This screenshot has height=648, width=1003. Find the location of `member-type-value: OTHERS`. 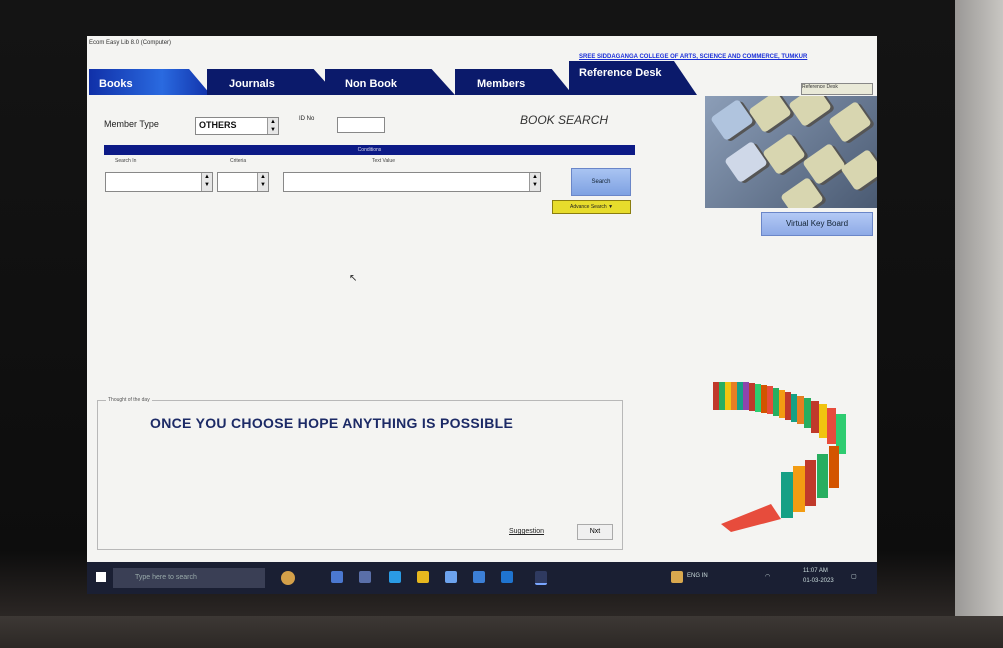

member-type-value: OTHERS is located at coordinates (218, 125).